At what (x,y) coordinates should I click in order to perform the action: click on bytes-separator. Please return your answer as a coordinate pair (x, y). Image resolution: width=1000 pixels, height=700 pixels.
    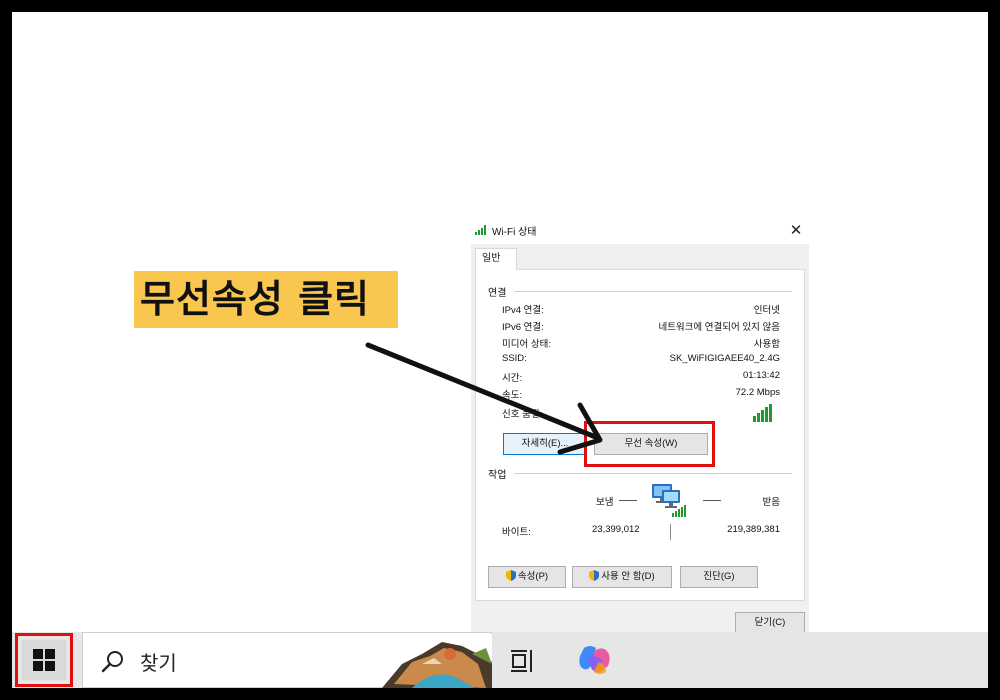
    Looking at the image, I should click on (670, 532).